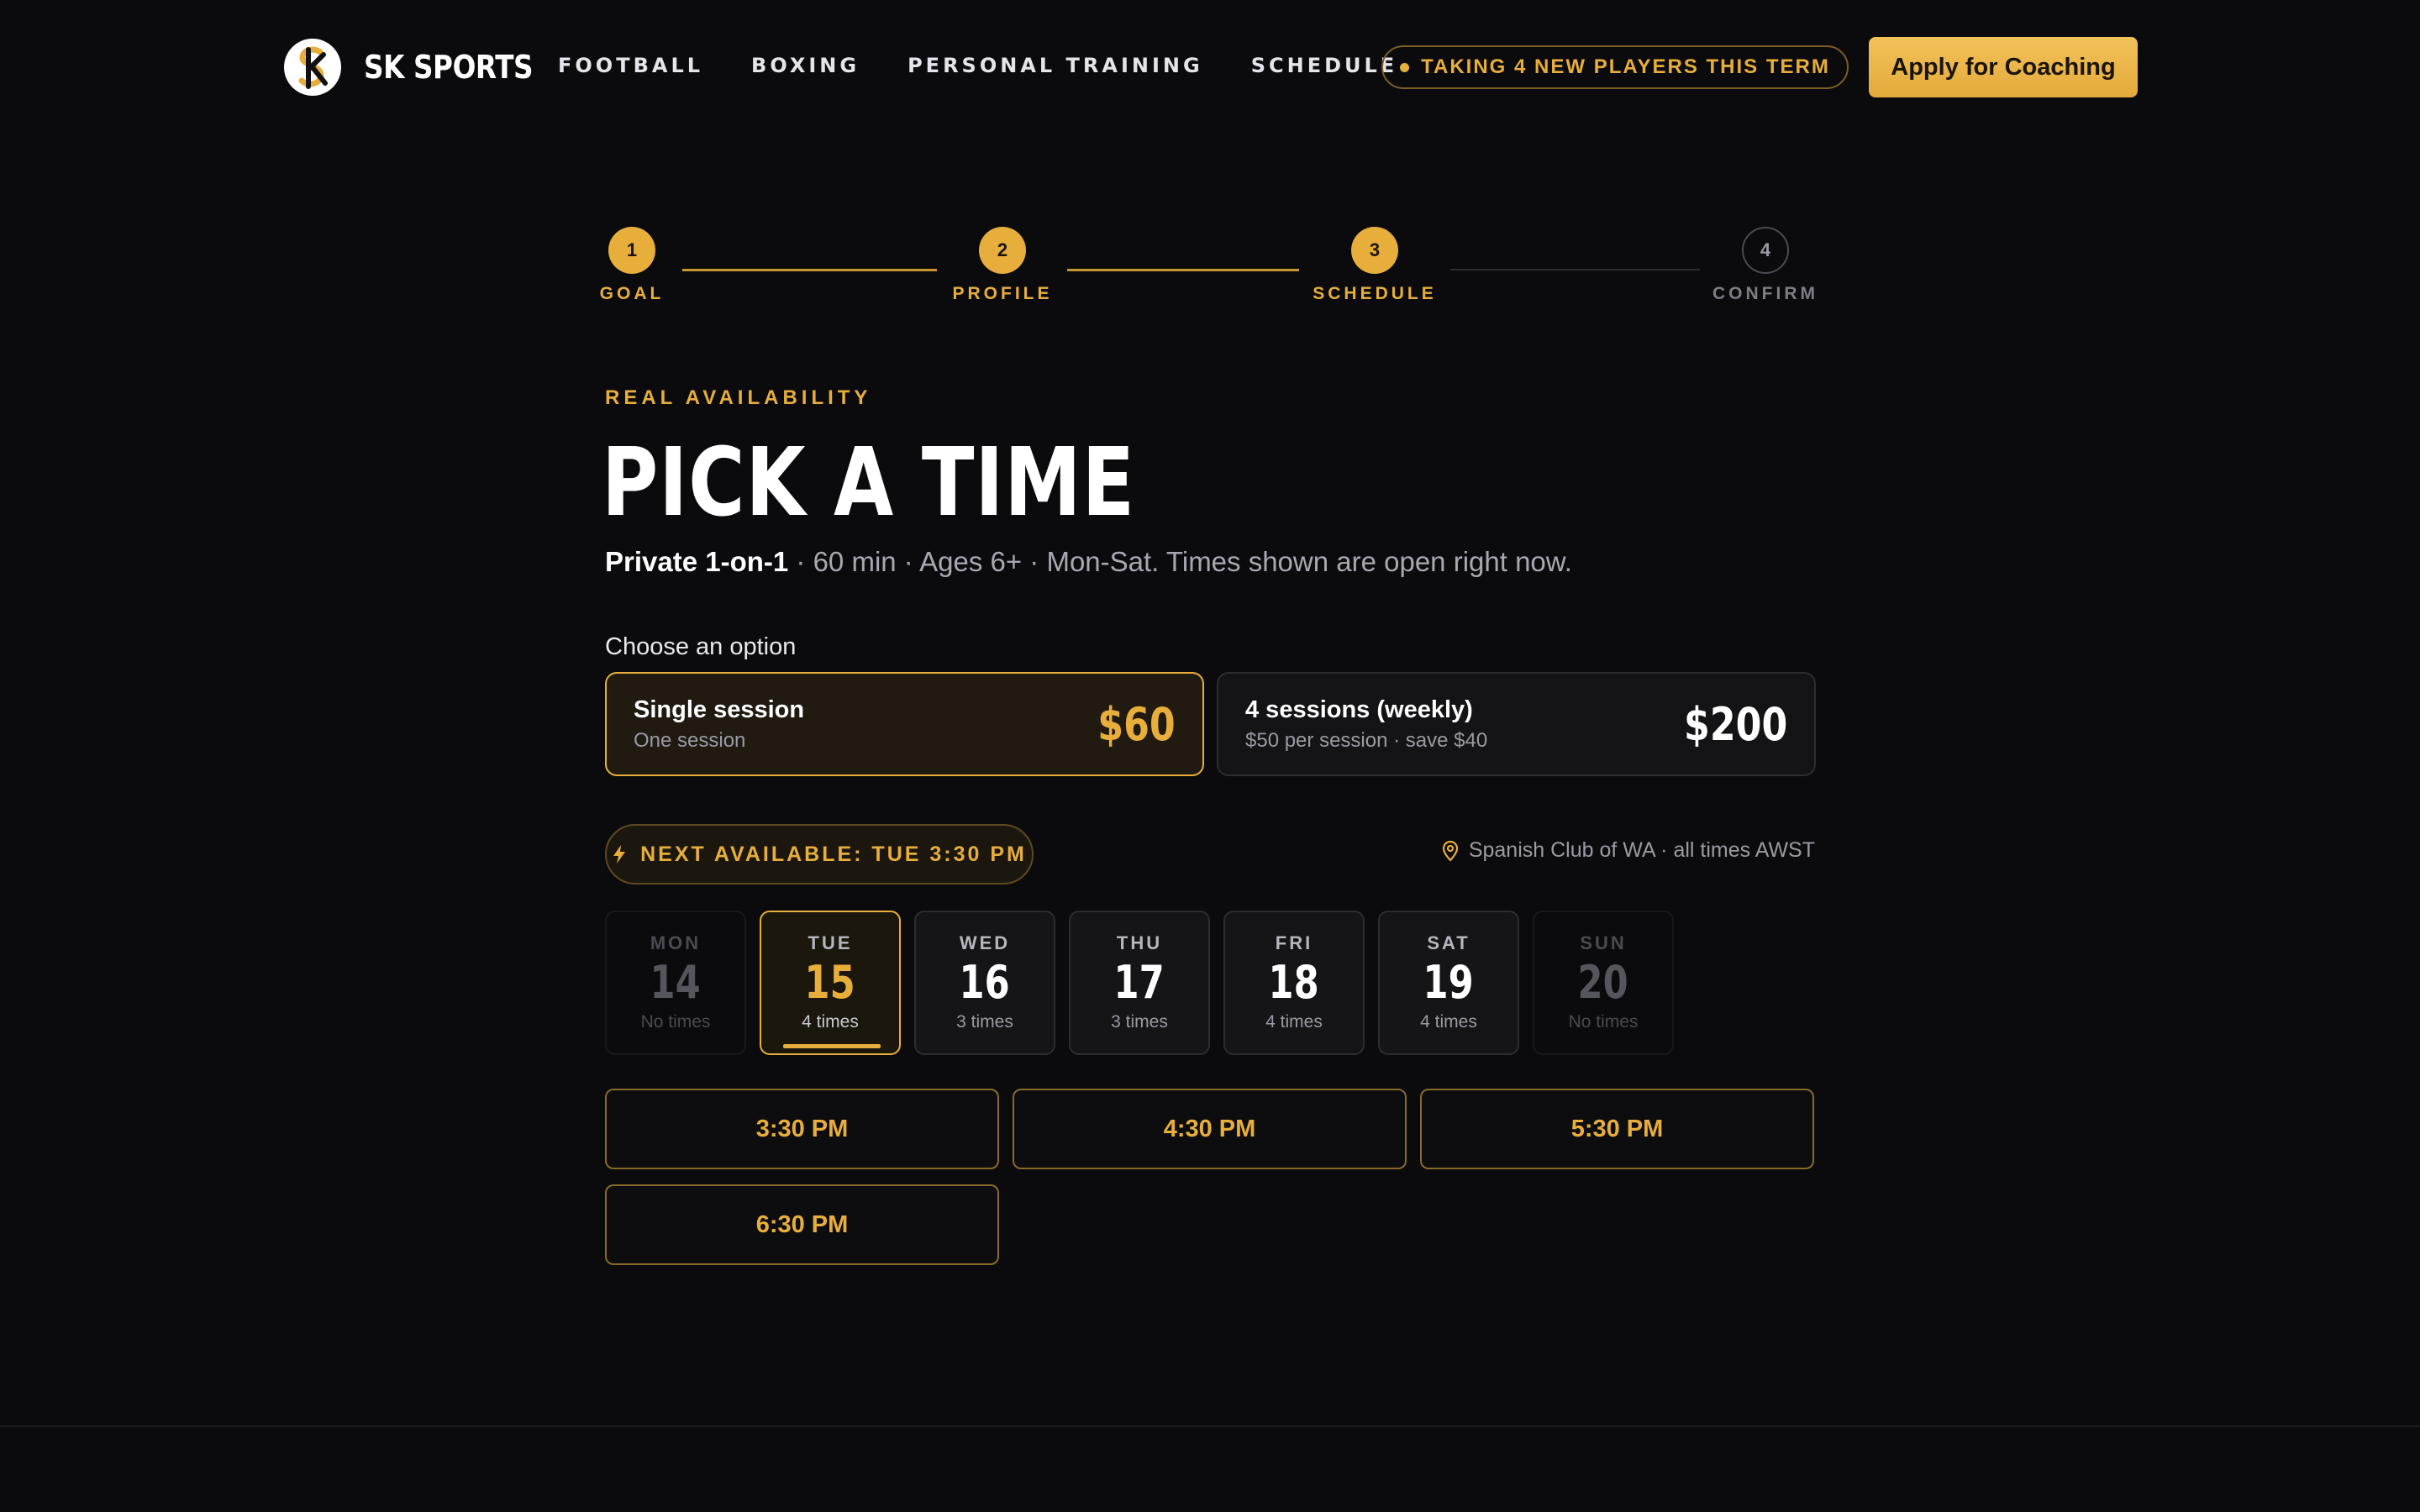  What do you see at coordinates (1450, 851) in the screenshot?
I see `map-pin-icon` at bounding box center [1450, 851].